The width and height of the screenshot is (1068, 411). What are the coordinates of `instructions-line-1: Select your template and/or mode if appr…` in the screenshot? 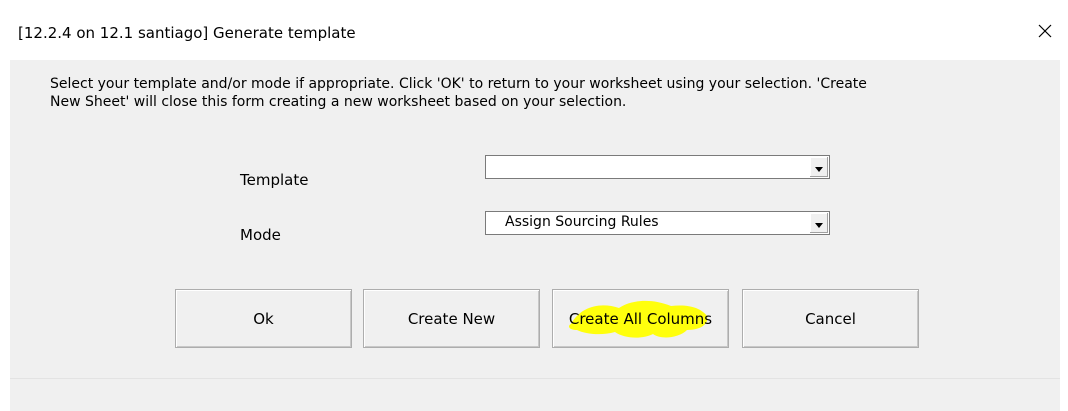 It's located at (458, 84).